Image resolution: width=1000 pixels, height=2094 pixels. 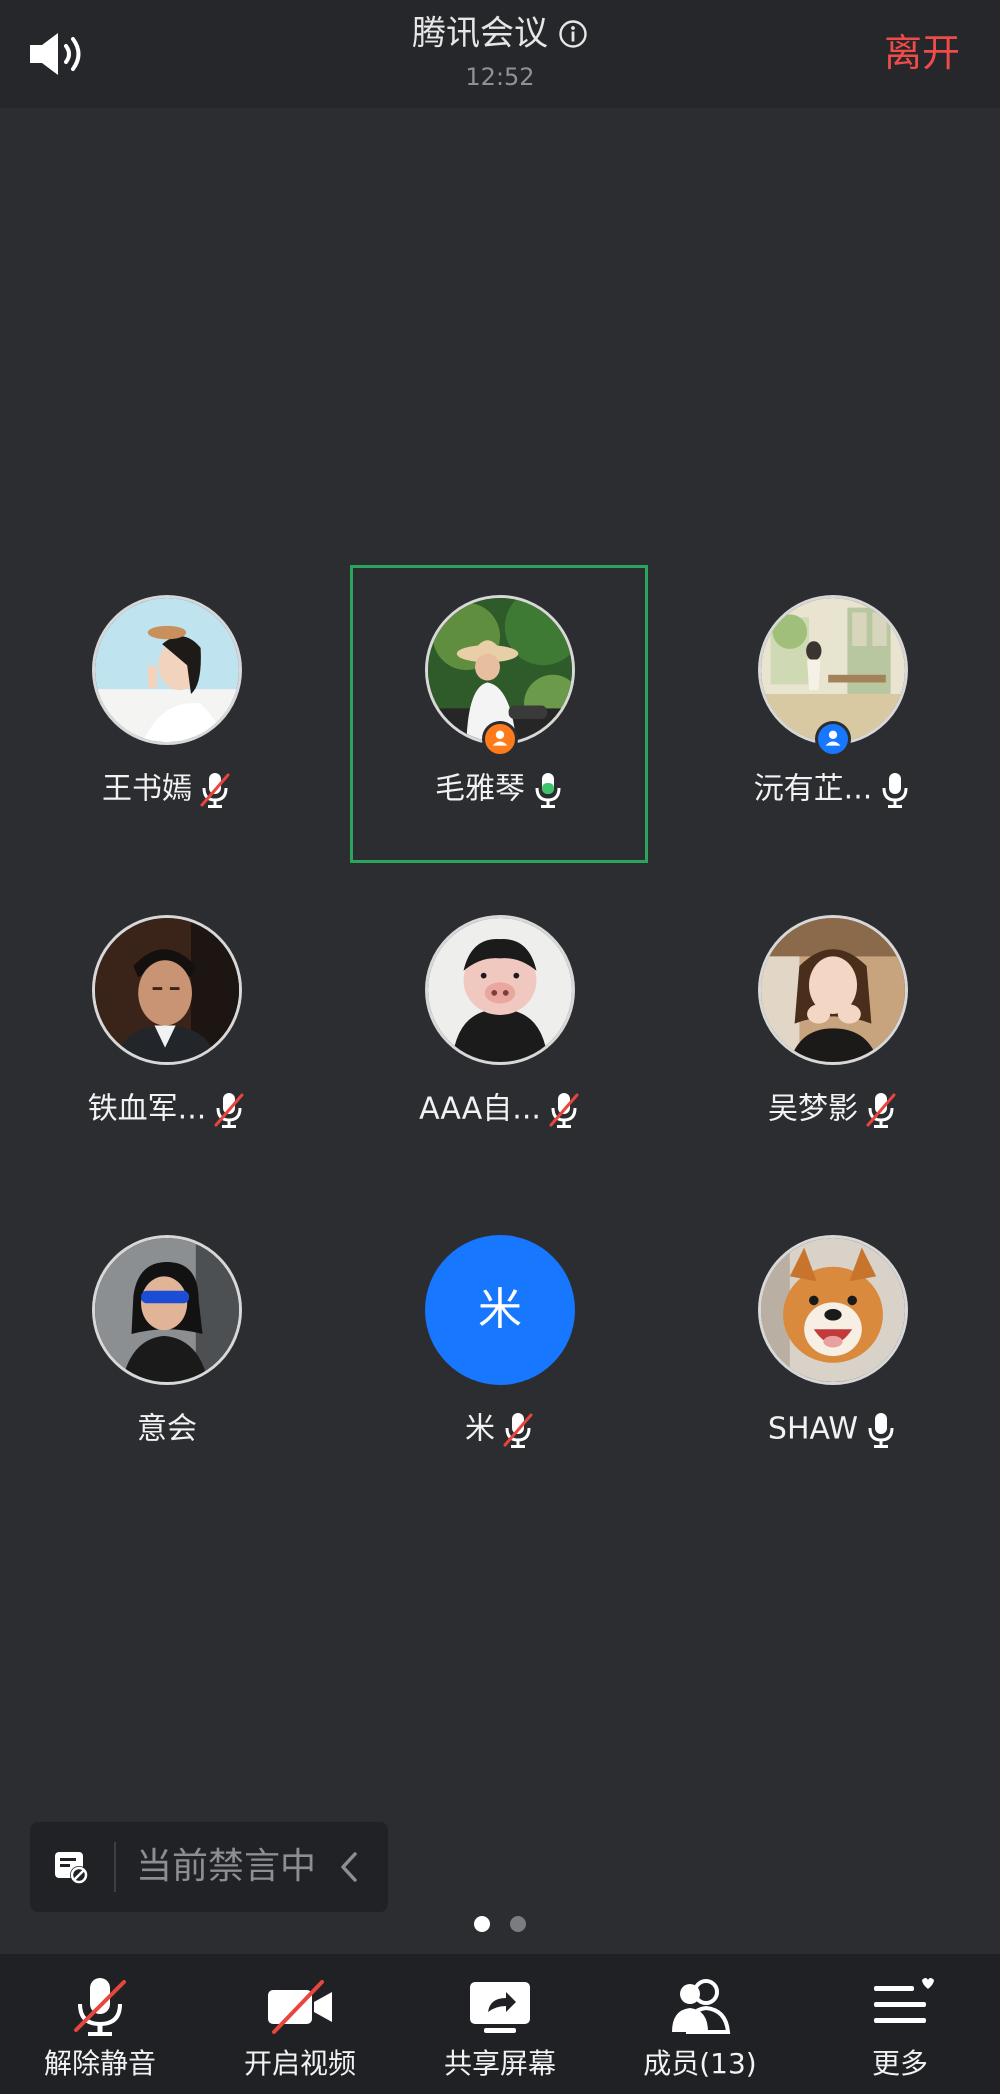 What do you see at coordinates (115, 1867) in the screenshot?
I see `banner-divider` at bounding box center [115, 1867].